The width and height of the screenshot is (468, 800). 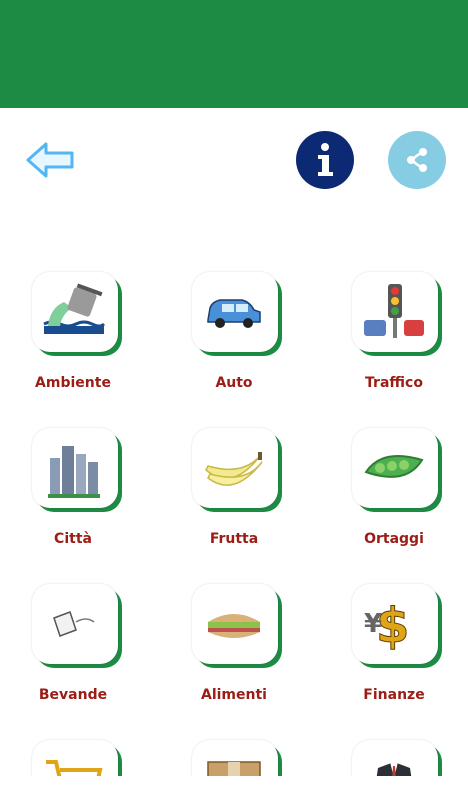 I want to click on category-tile-frutta, so click(x=238, y=471).